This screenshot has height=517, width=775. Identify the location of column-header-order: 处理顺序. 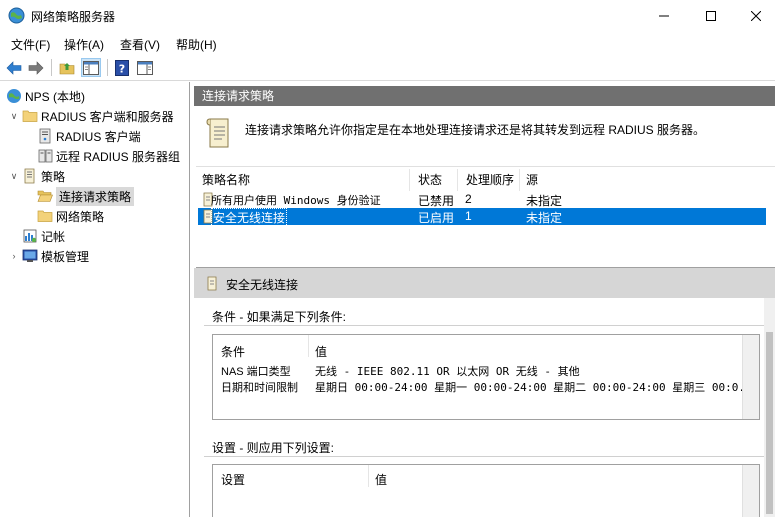
(490, 180).